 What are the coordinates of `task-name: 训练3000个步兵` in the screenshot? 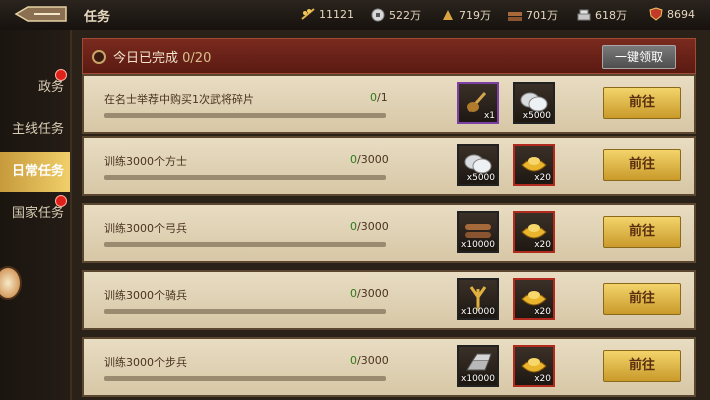 It's located at (145, 362).